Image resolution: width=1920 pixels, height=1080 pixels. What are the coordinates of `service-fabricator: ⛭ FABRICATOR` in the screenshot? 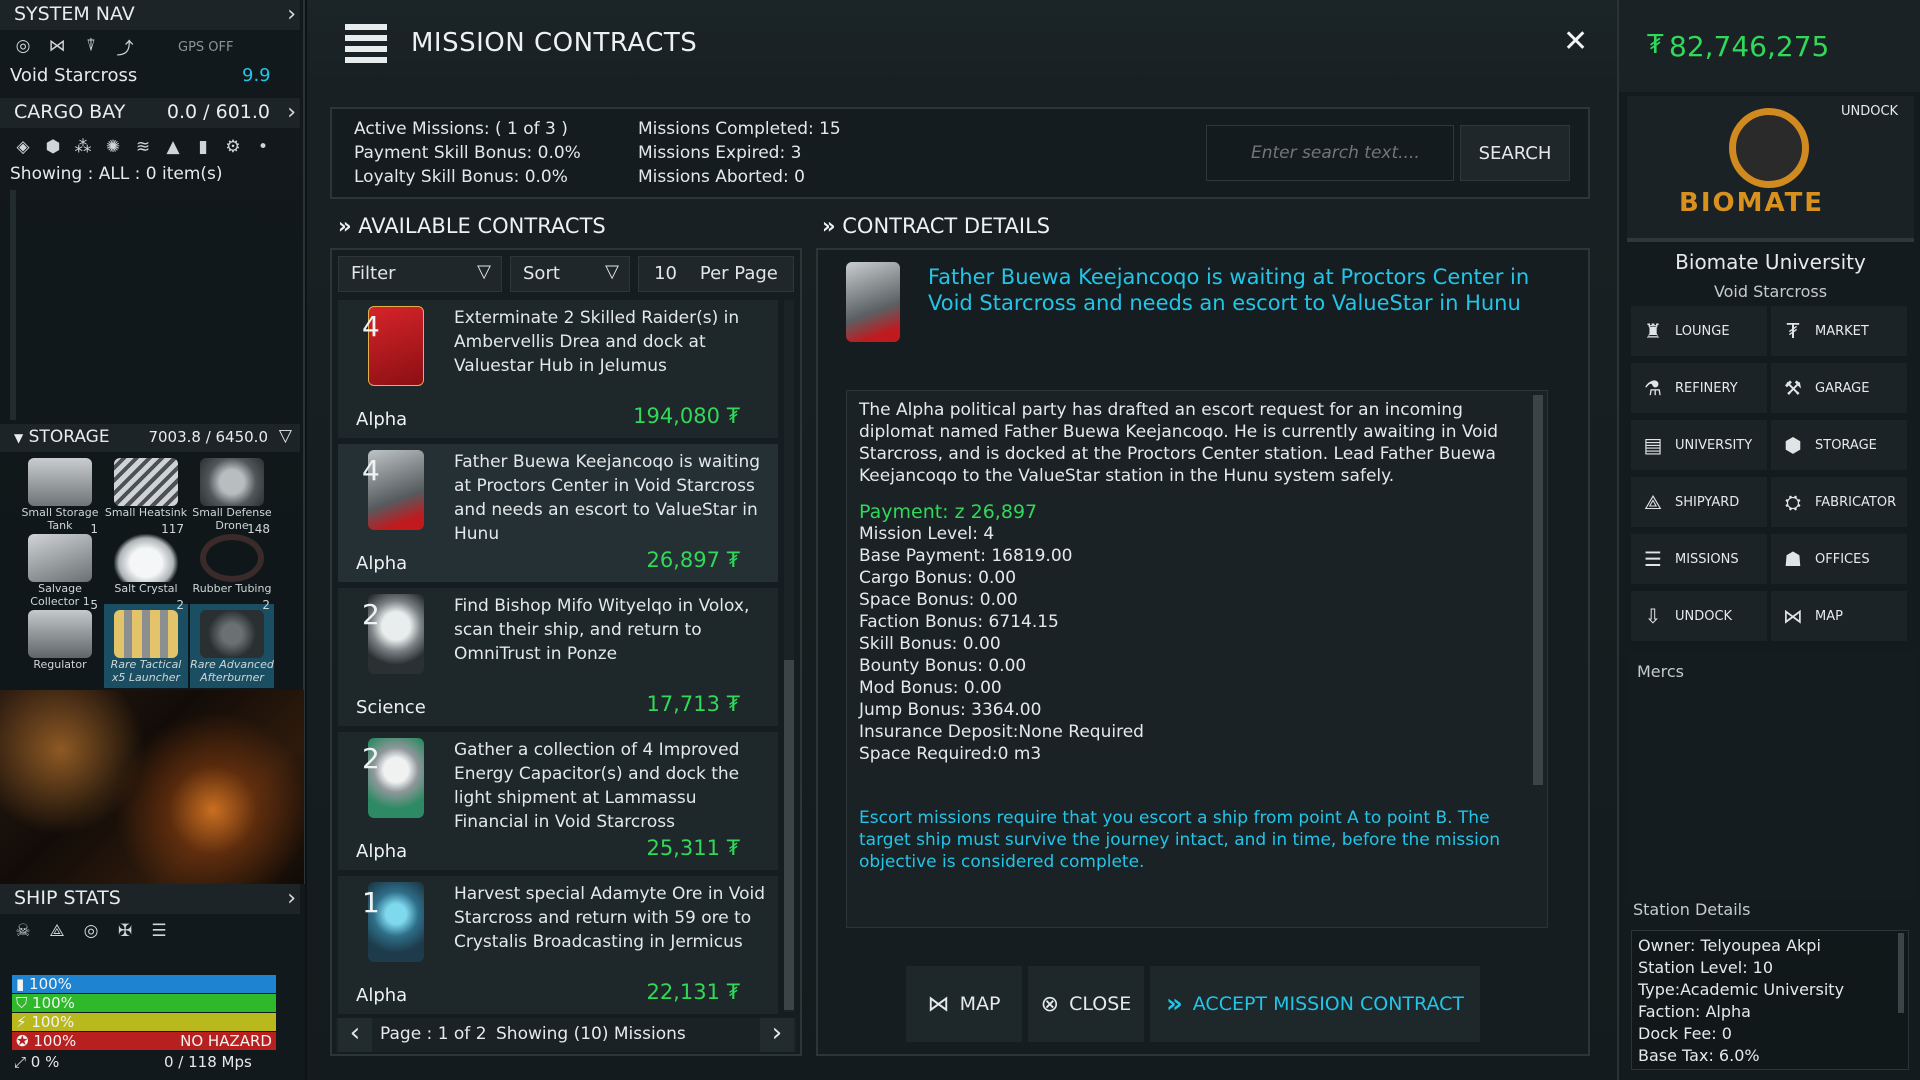 It's located at (1839, 502).